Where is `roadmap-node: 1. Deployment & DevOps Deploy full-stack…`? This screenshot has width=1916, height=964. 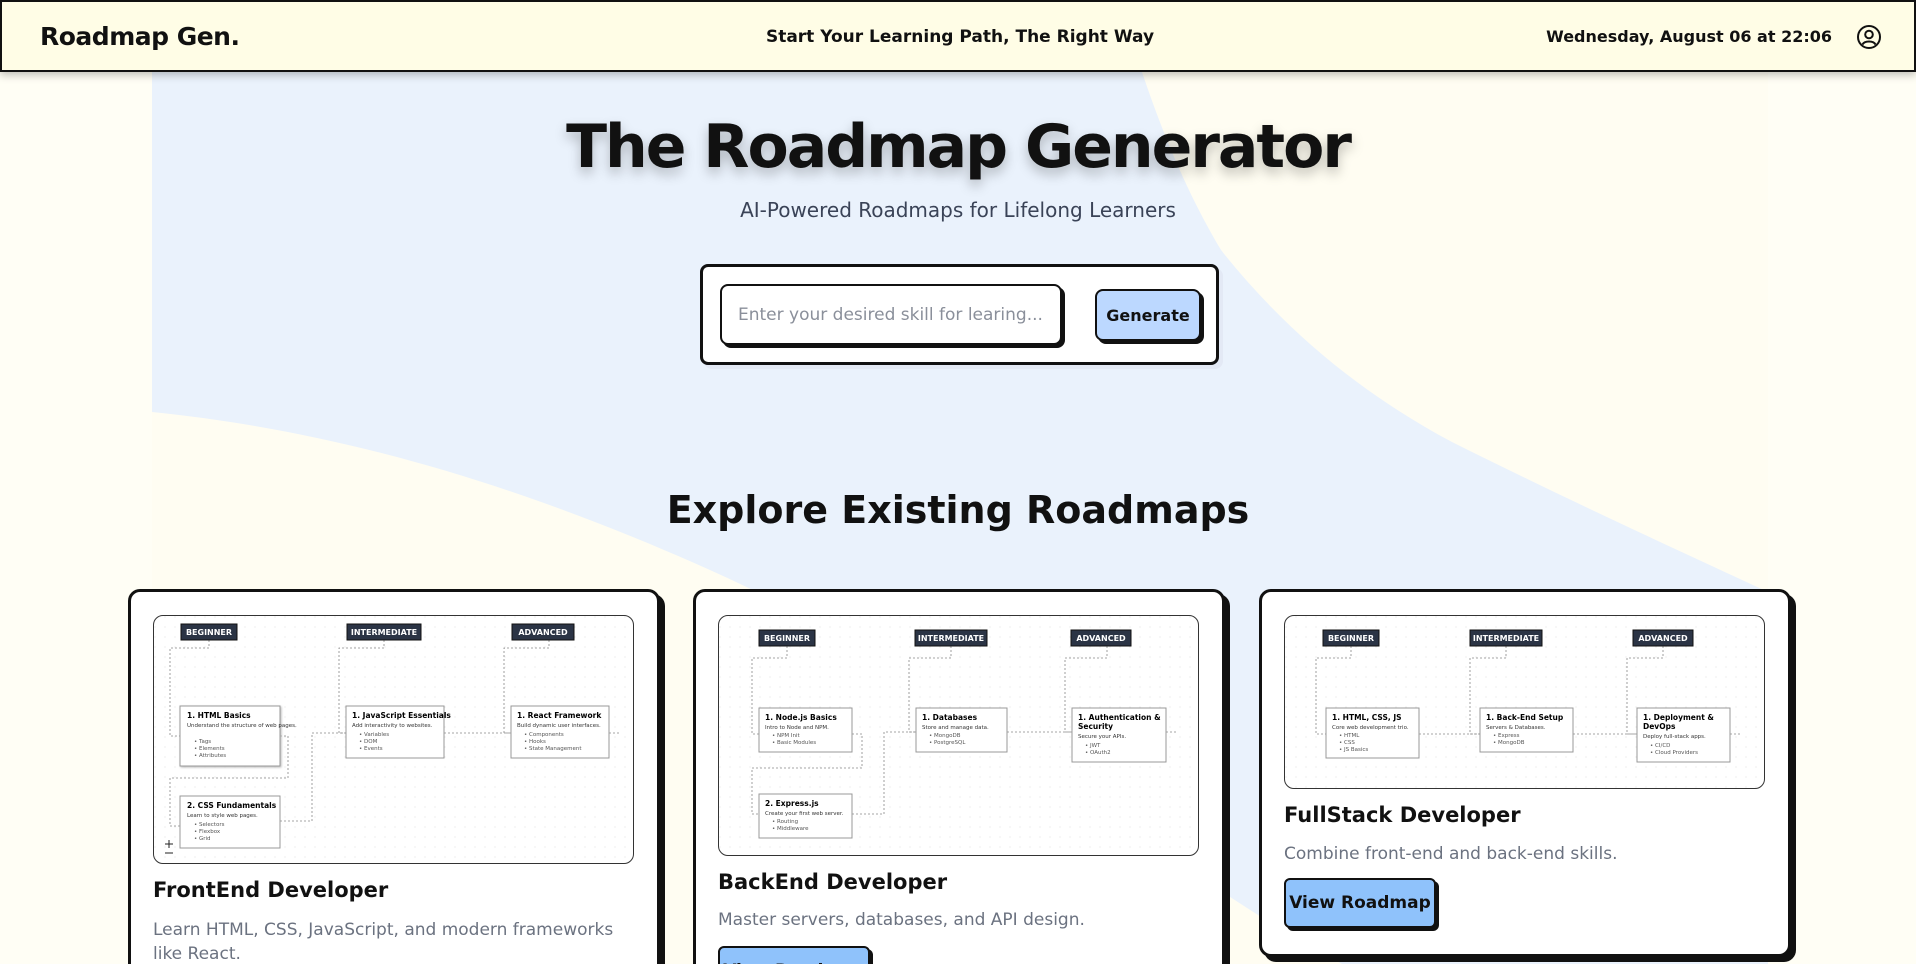 roadmap-node: 1. Deployment & DevOps Deploy full-stack… is located at coordinates (1683, 735).